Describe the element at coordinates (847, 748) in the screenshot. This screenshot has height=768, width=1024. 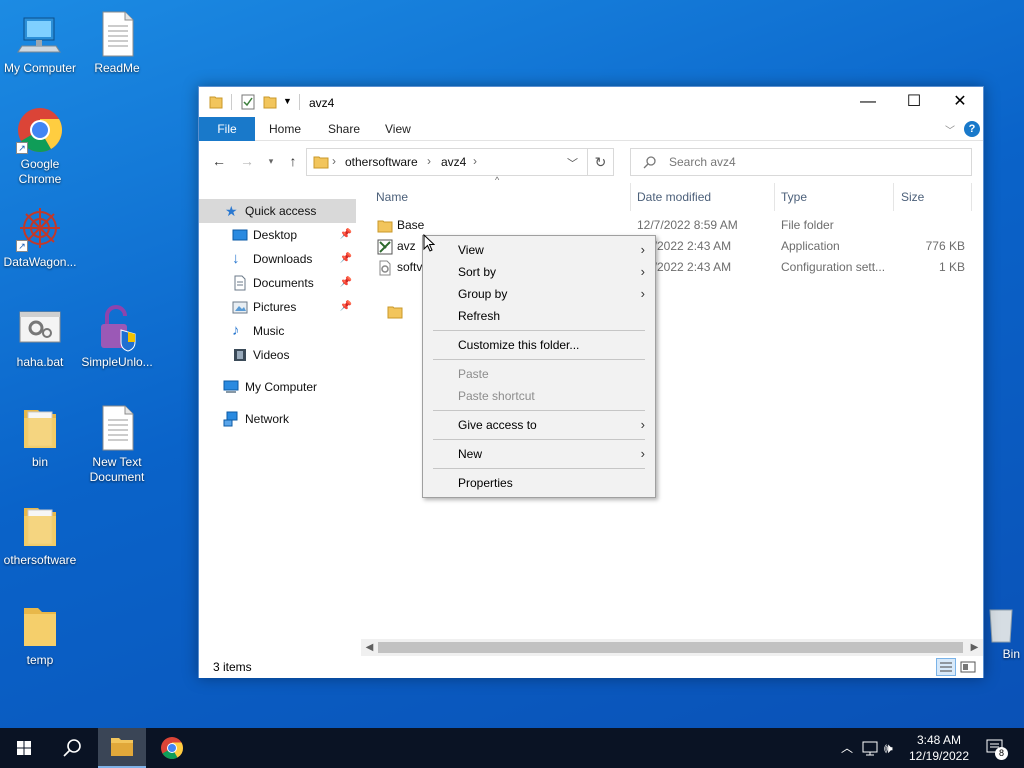
I see `show-hidden-icons-chevron-icon: ︿` at that location.